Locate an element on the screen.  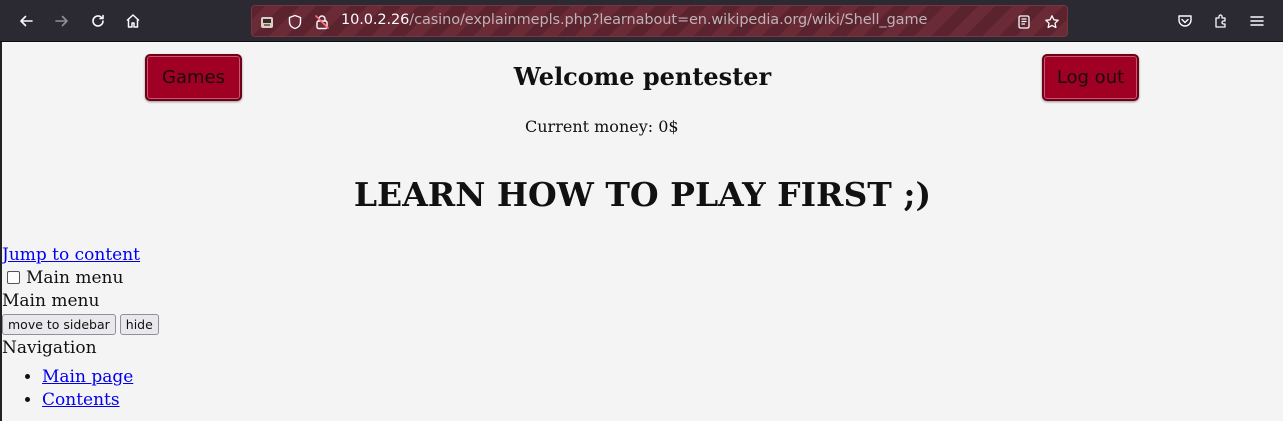
home-icon is located at coordinates (133, 21).